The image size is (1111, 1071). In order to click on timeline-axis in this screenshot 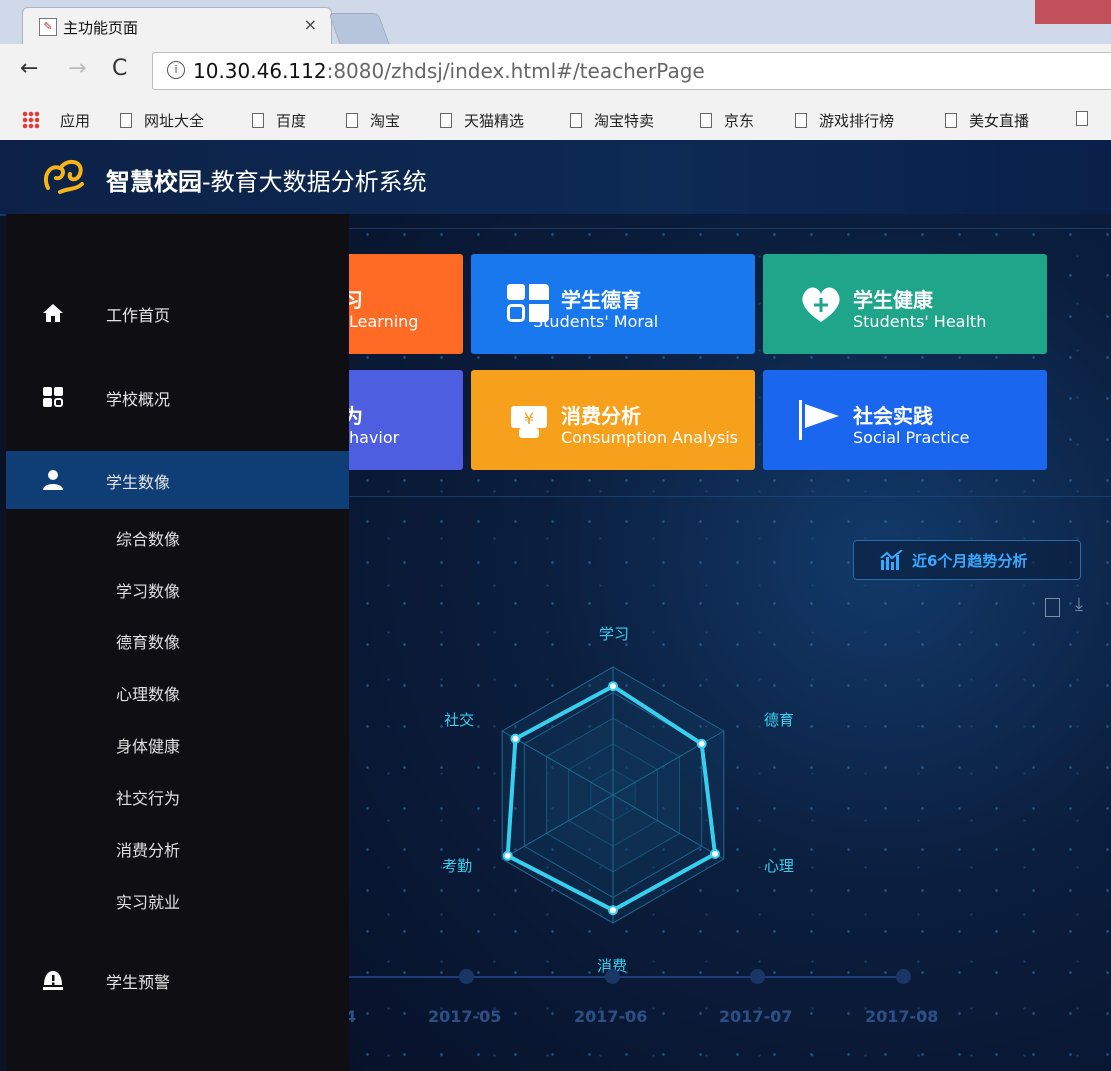, I will do `click(629, 977)`.